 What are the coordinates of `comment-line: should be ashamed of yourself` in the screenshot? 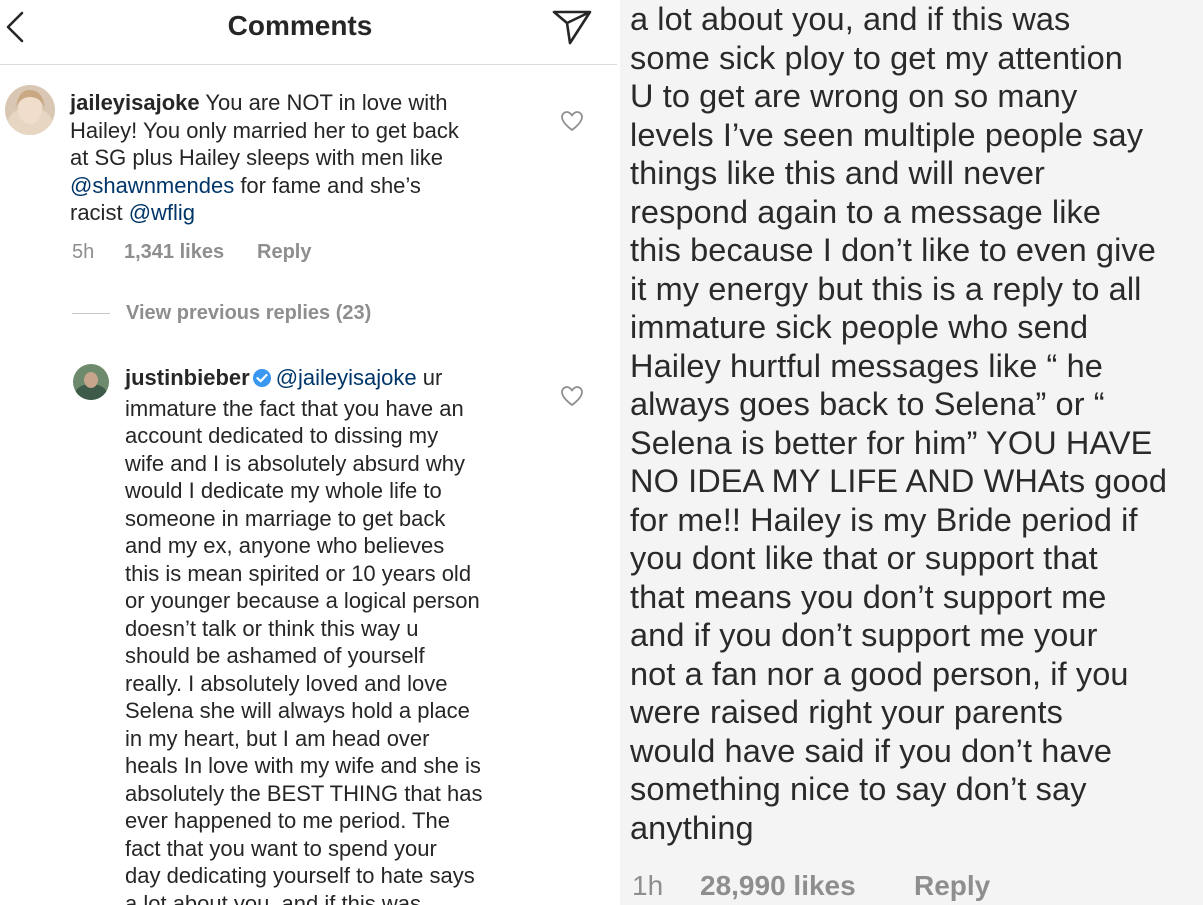 It's located at (275, 655).